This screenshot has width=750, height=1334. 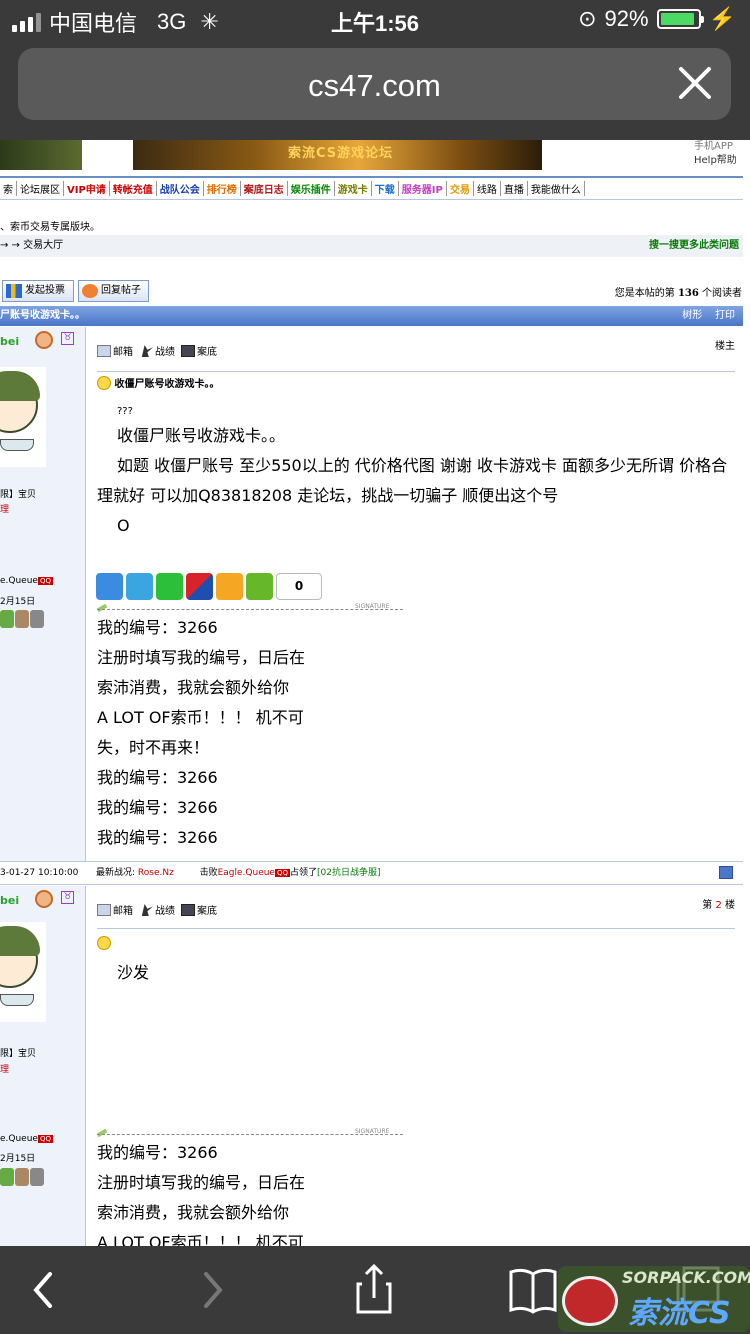 What do you see at coordinates (423, 188) in the screenshot?
I see `nav-item: 服务器IP` at bounding box center [423, 188].